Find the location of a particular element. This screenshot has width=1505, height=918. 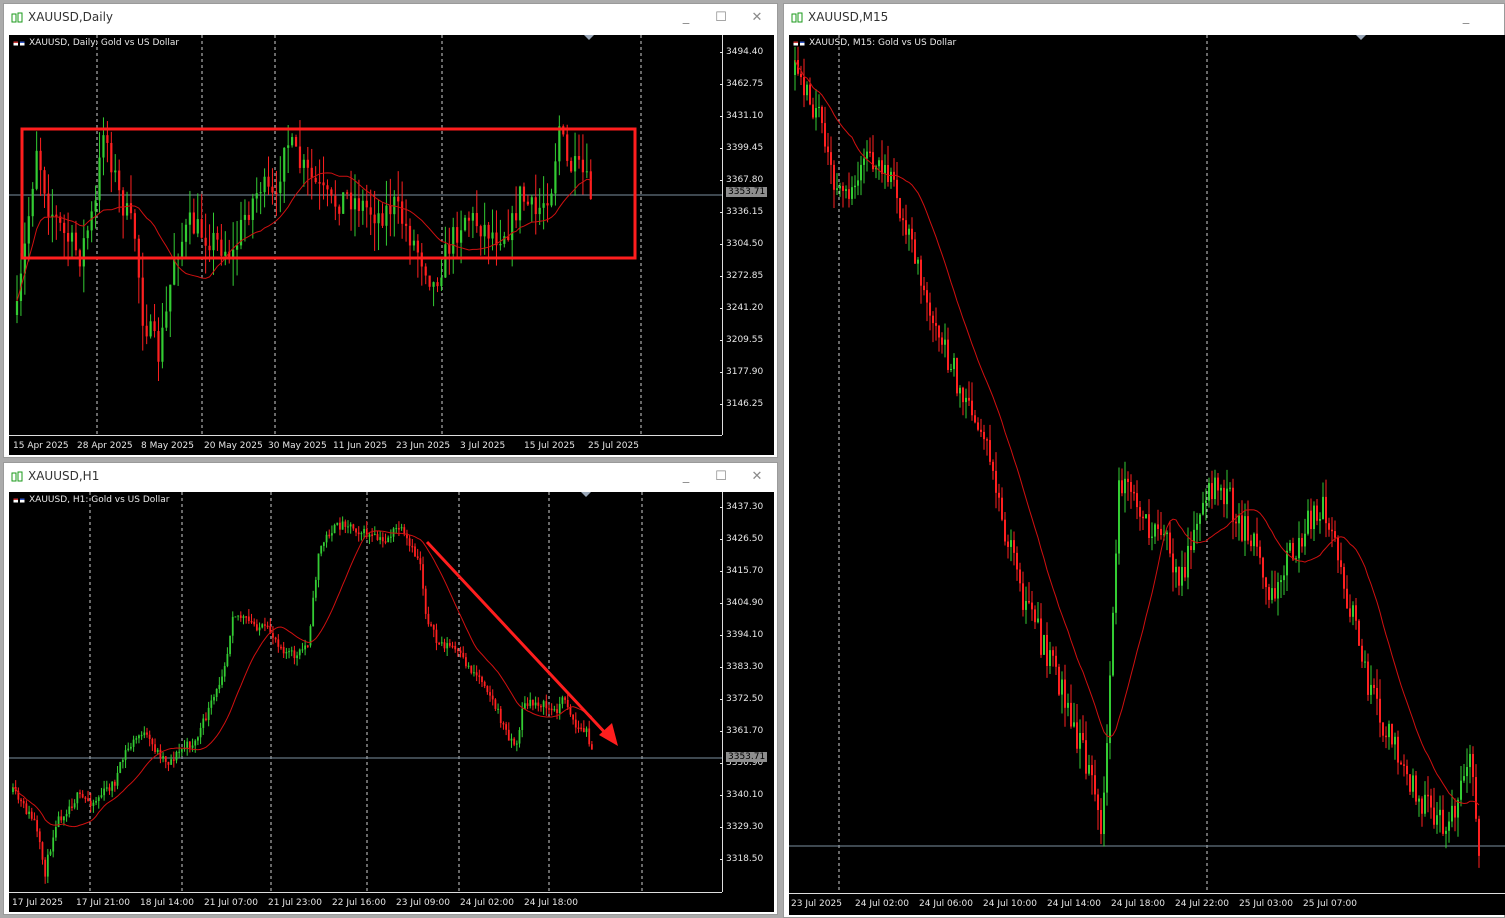

price-text: 3146.25 is located at coordinates (745, 404).